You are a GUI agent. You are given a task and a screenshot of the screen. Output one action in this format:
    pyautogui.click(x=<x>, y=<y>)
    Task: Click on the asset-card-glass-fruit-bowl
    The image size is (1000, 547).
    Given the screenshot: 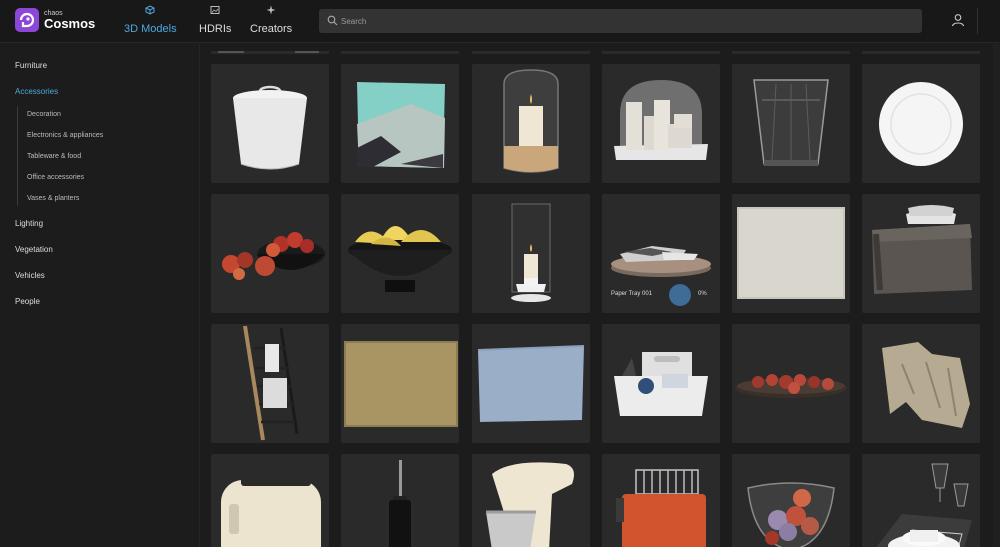 What is the action you would take?
    pyautogui.click(x=791, y=500)
    